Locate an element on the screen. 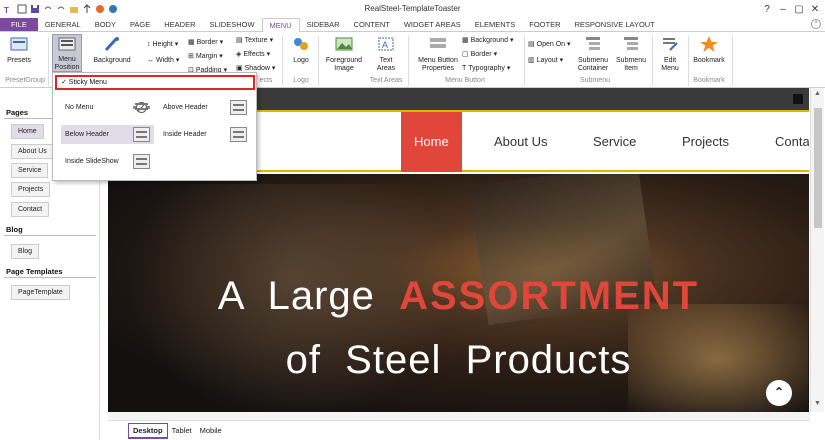  wordpress-icon is located at coordinates (113, 9).